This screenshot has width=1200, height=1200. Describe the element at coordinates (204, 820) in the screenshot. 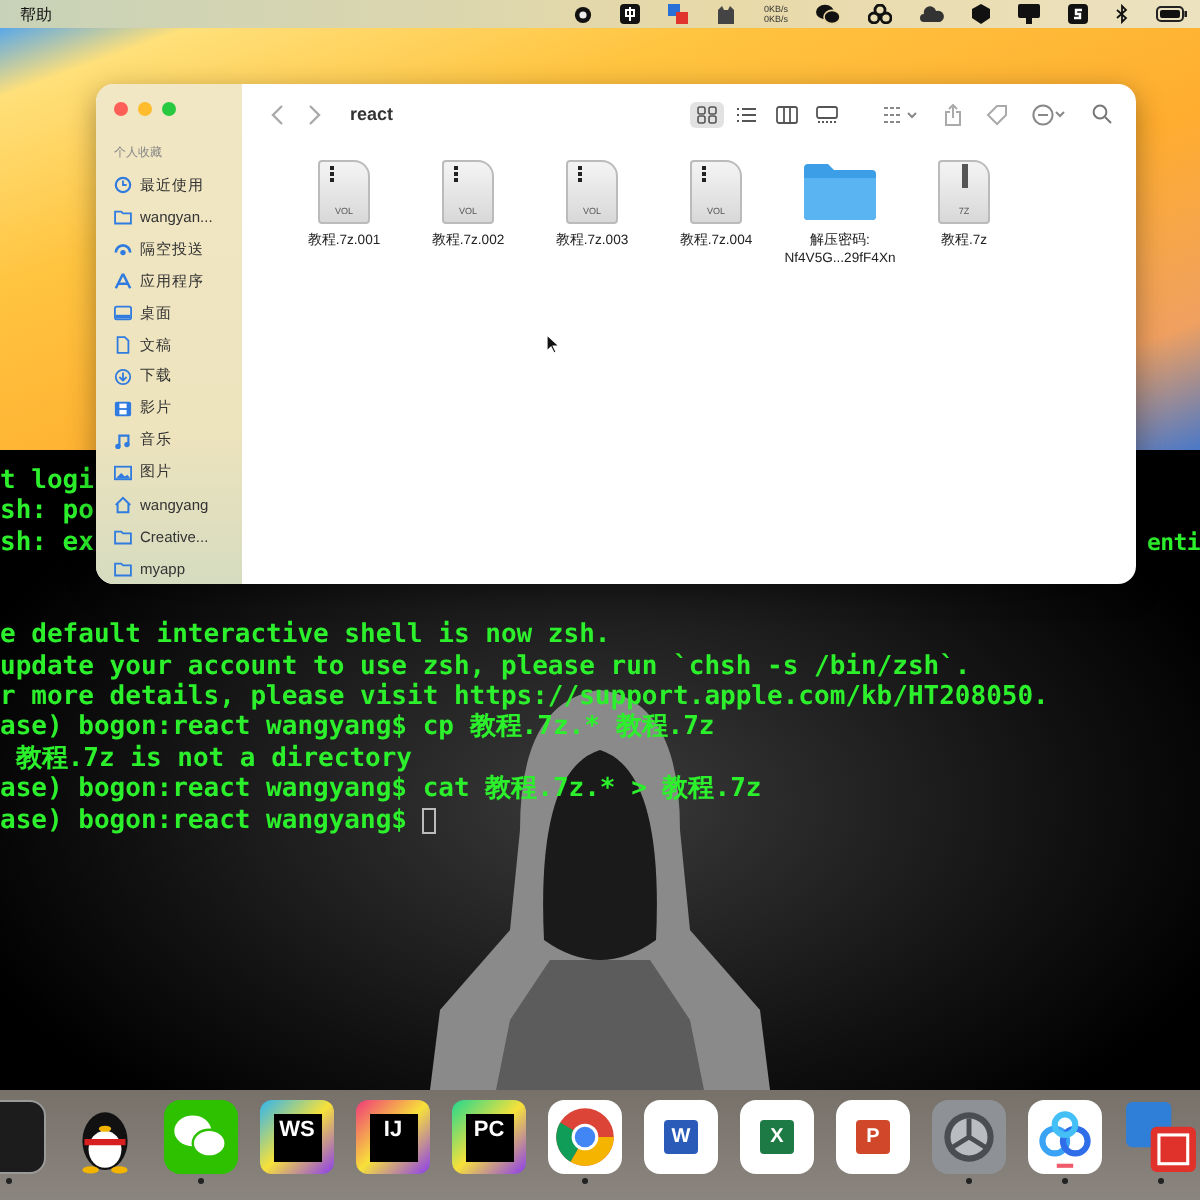

I see `terminal-prompt: ase) bogon:react wangyang$` at that location.